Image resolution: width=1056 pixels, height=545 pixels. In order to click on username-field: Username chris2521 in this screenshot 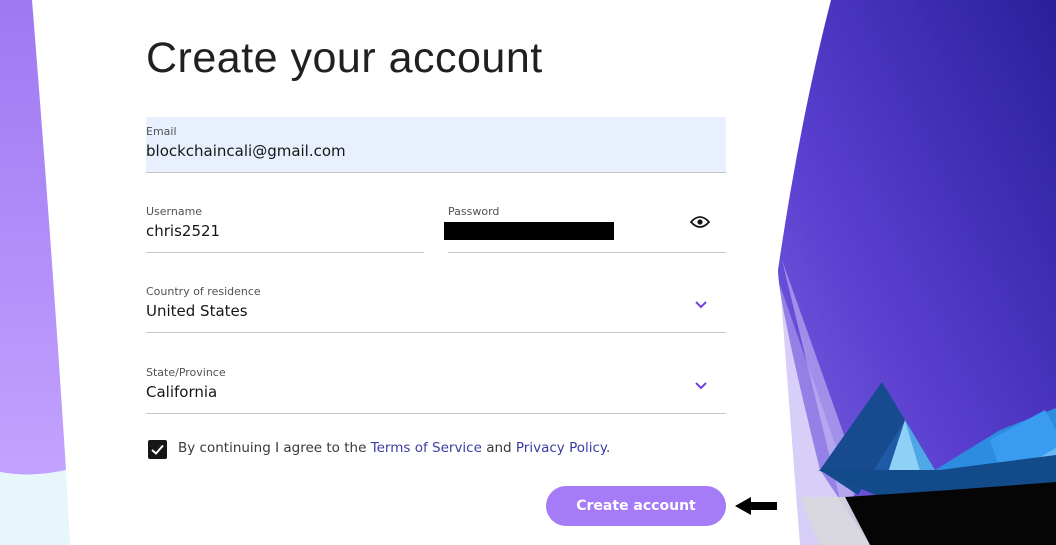, I will do `click(285, 225)`.